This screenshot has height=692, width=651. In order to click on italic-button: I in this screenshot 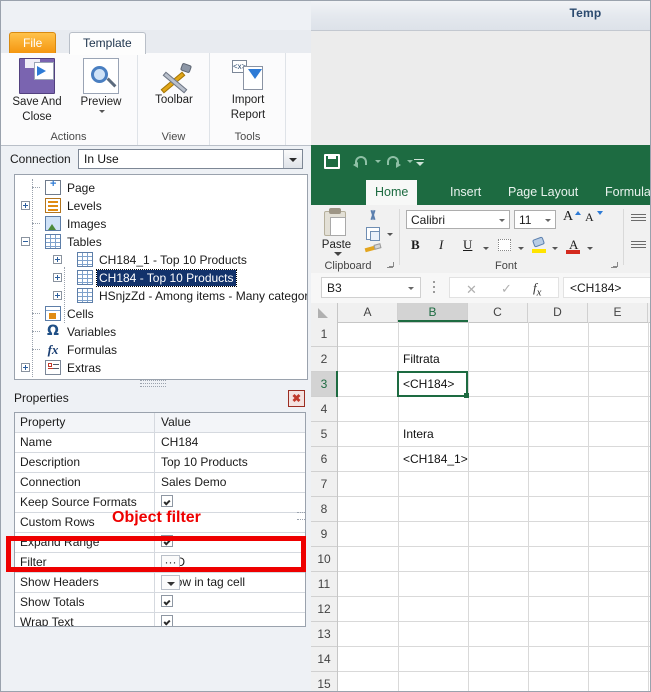, I will do `click(441, 245)`.